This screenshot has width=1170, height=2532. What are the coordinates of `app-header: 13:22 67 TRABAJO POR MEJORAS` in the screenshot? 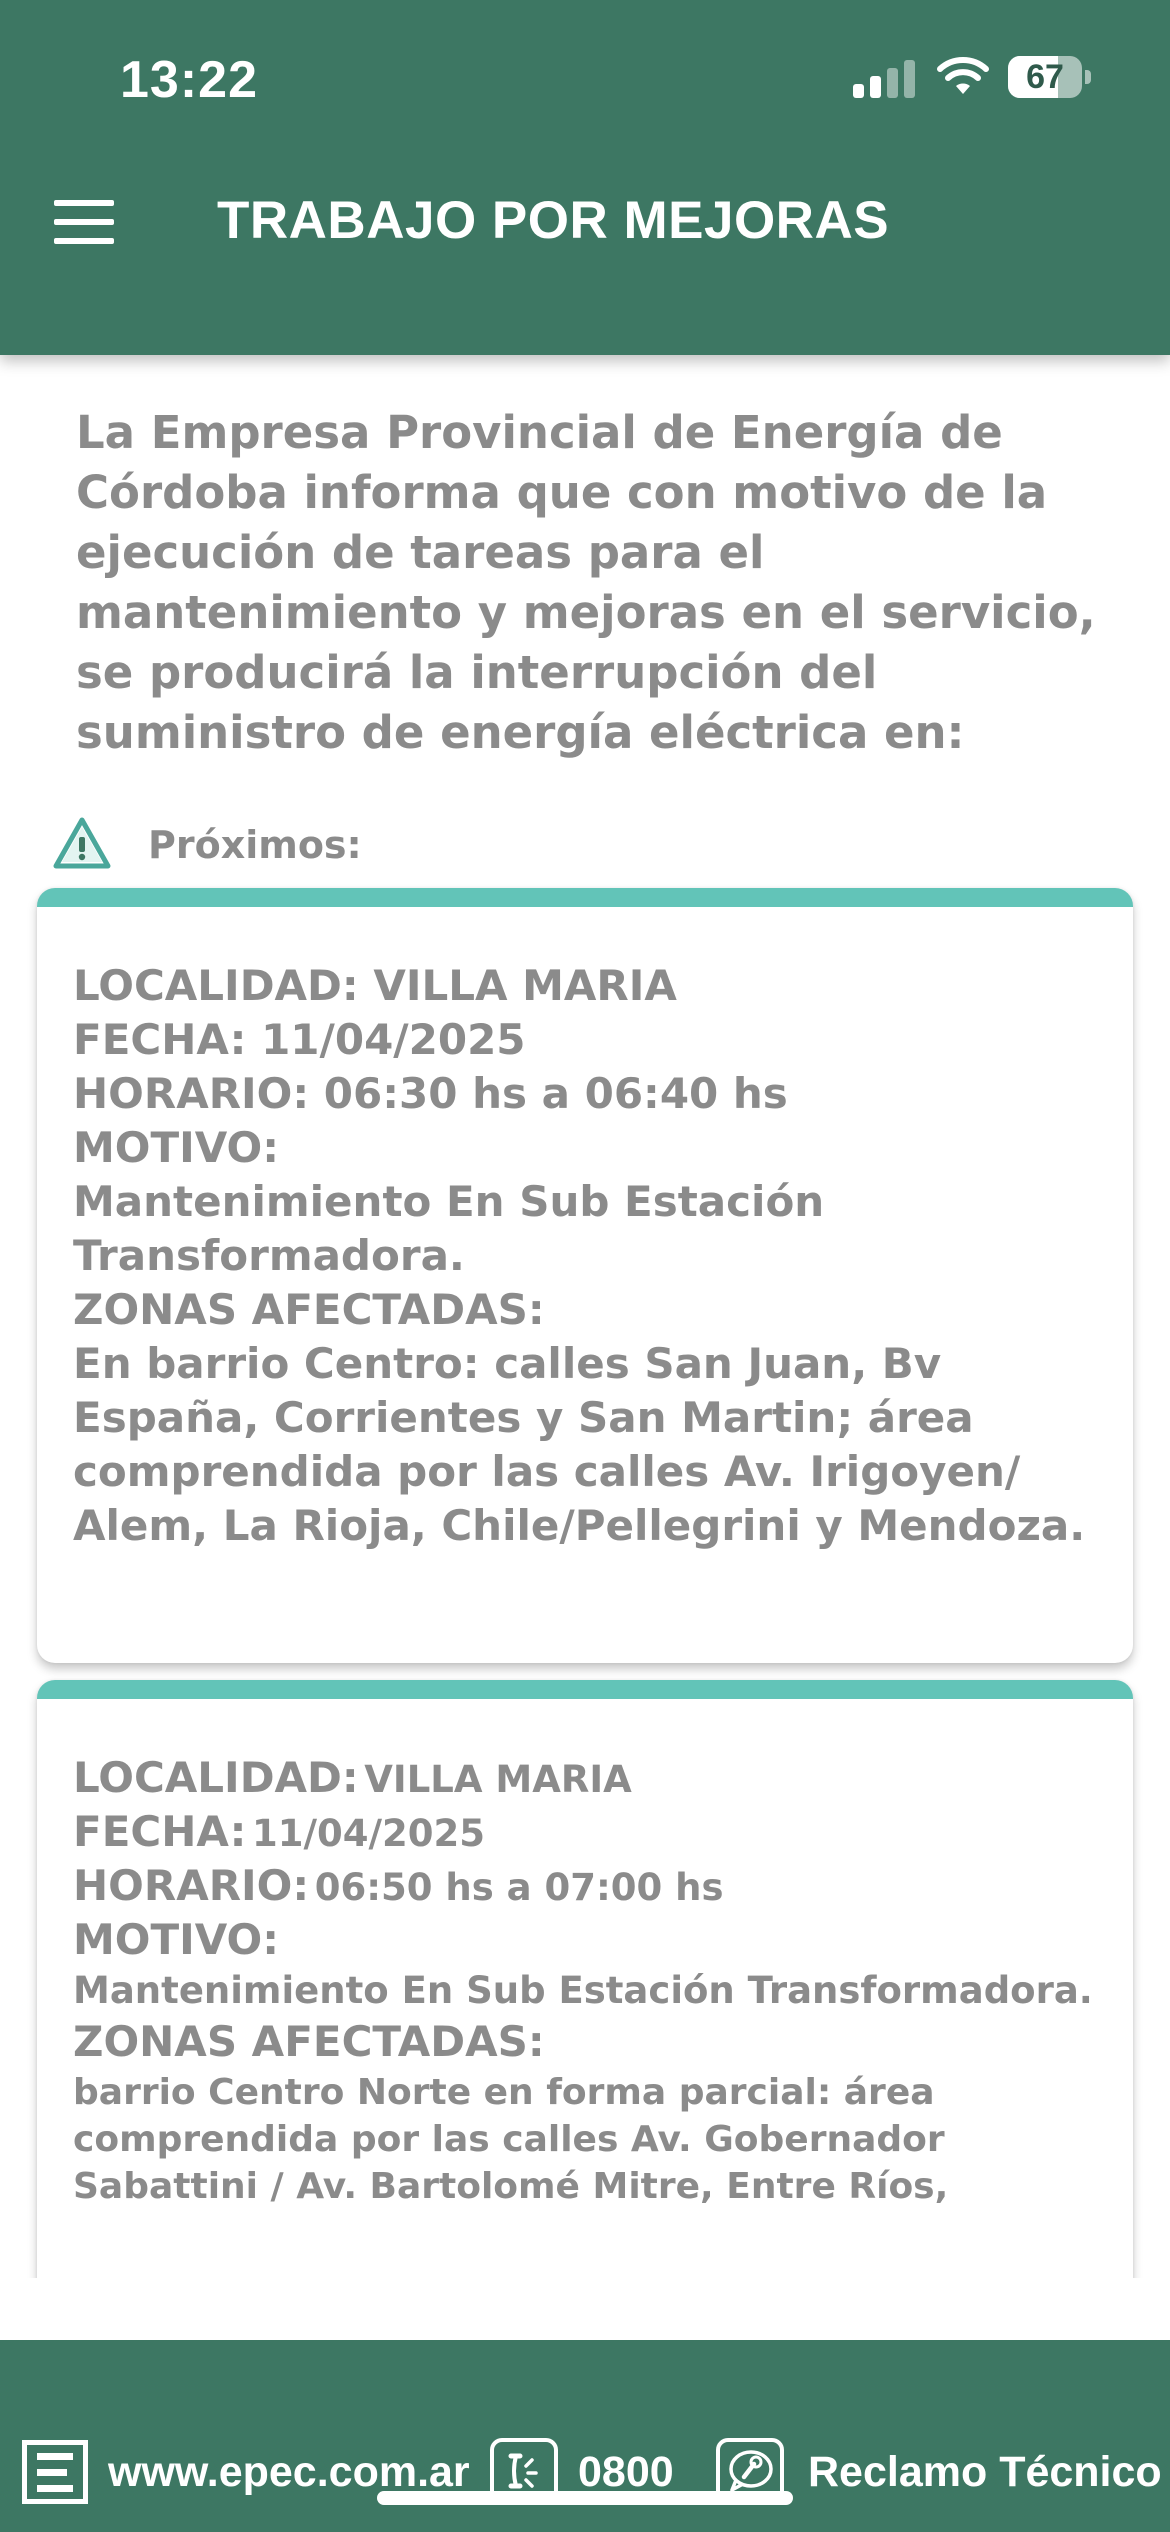 It's located at (585, 177).